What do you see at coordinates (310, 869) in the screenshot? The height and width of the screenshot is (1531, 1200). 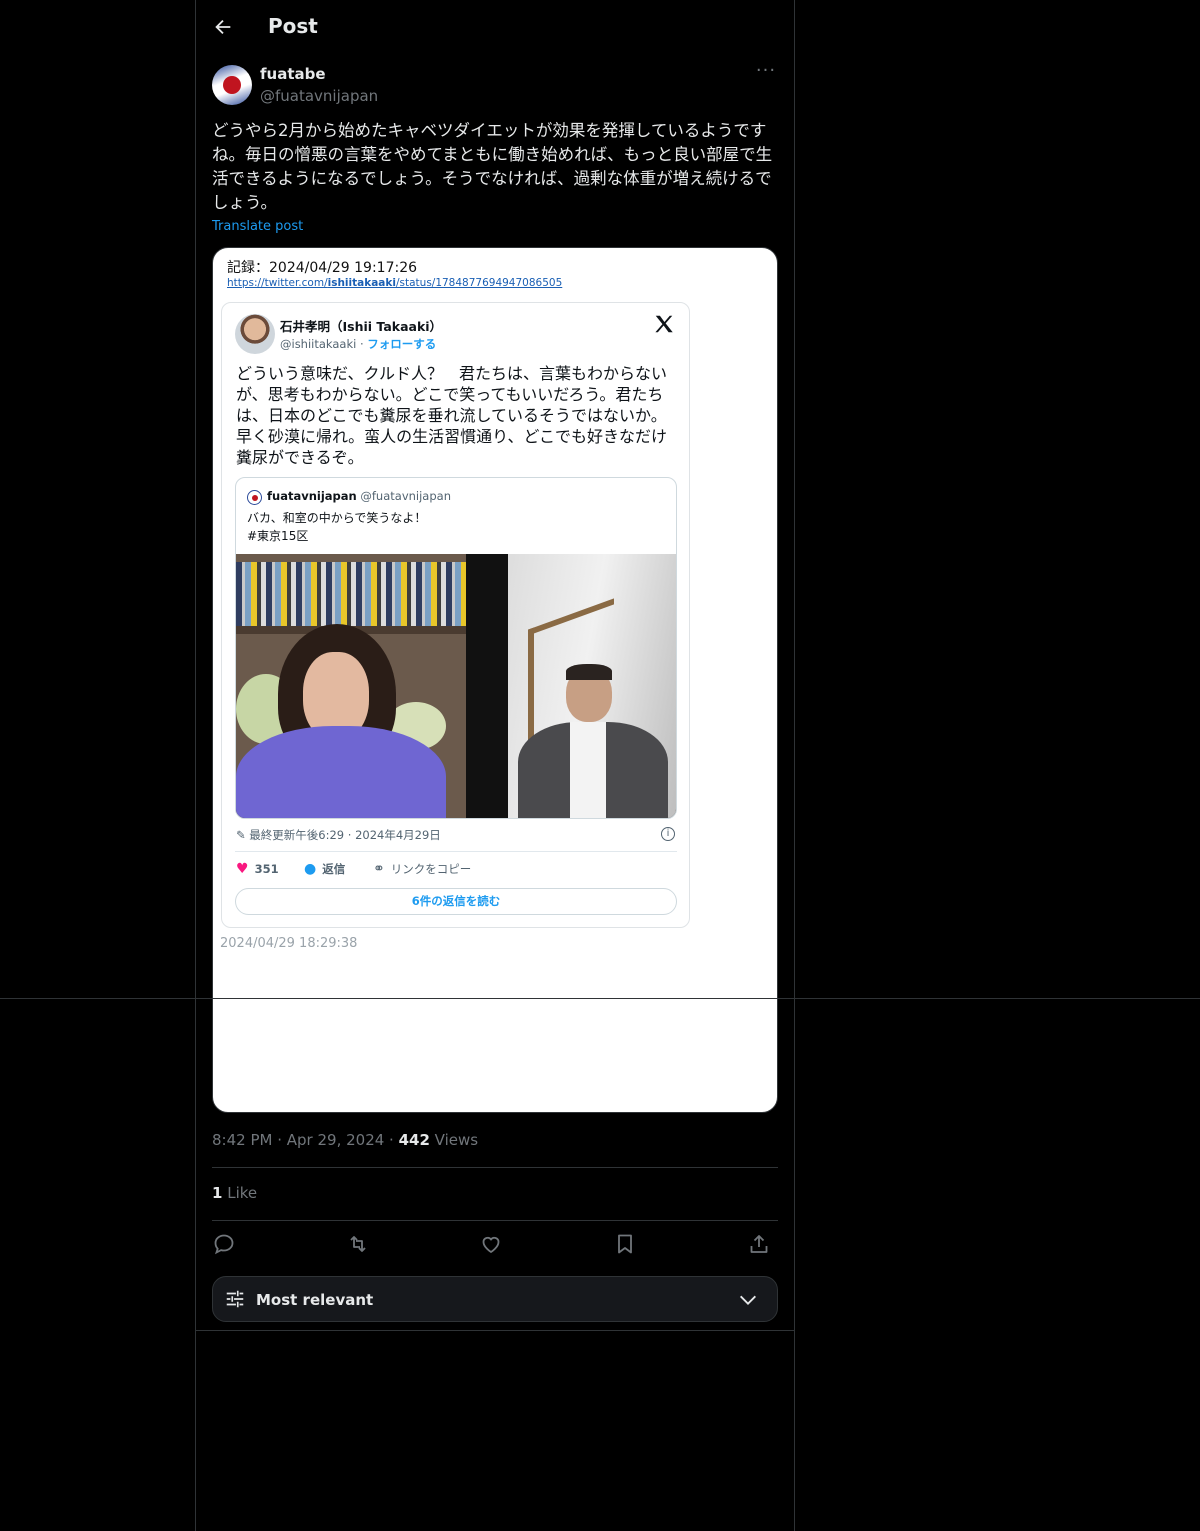 I see `speech-bubble-icon: ●` at bounding box center [310, 869].